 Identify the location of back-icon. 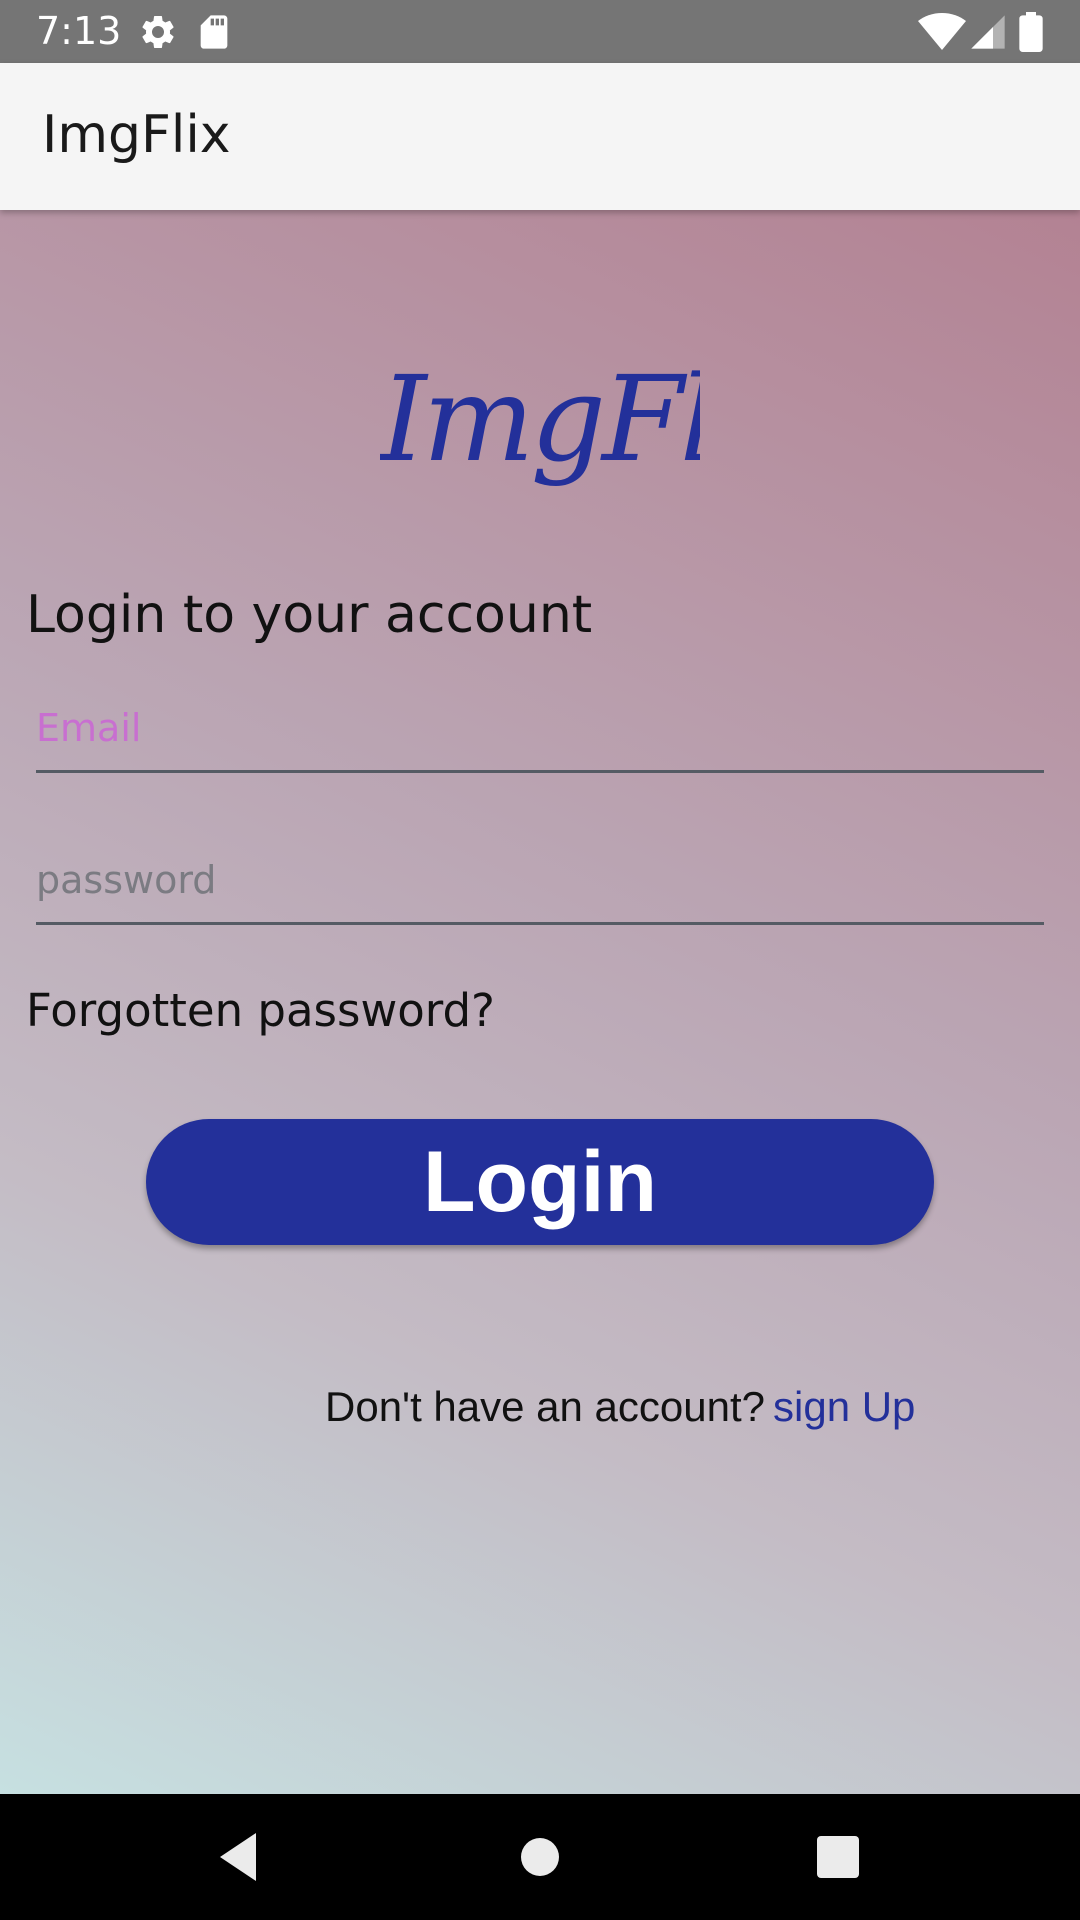
(238, 1857).